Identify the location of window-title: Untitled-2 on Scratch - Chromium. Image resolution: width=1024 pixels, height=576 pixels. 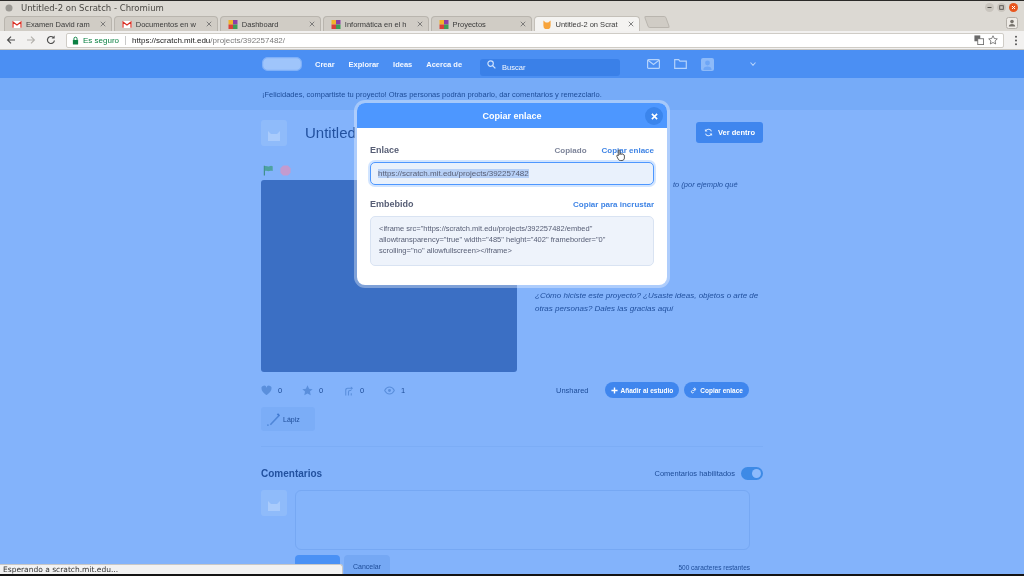
(92, 7).